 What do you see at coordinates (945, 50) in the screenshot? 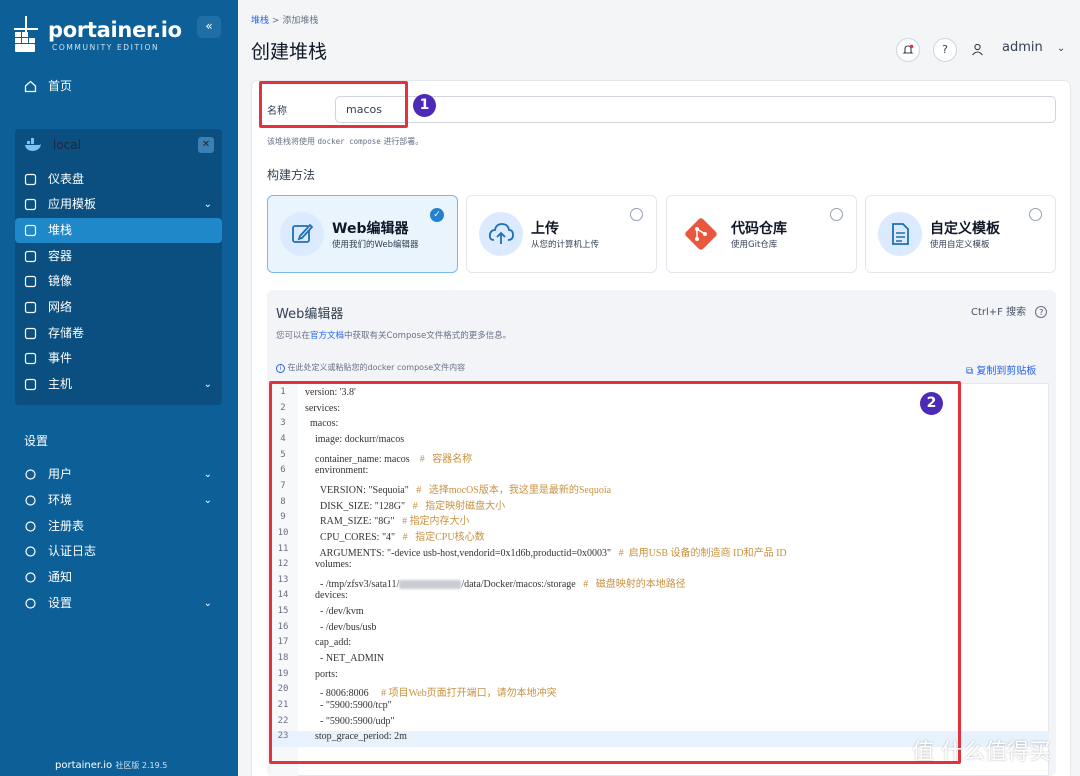
I see `help-button: ?` at bounding box center [945, 50].